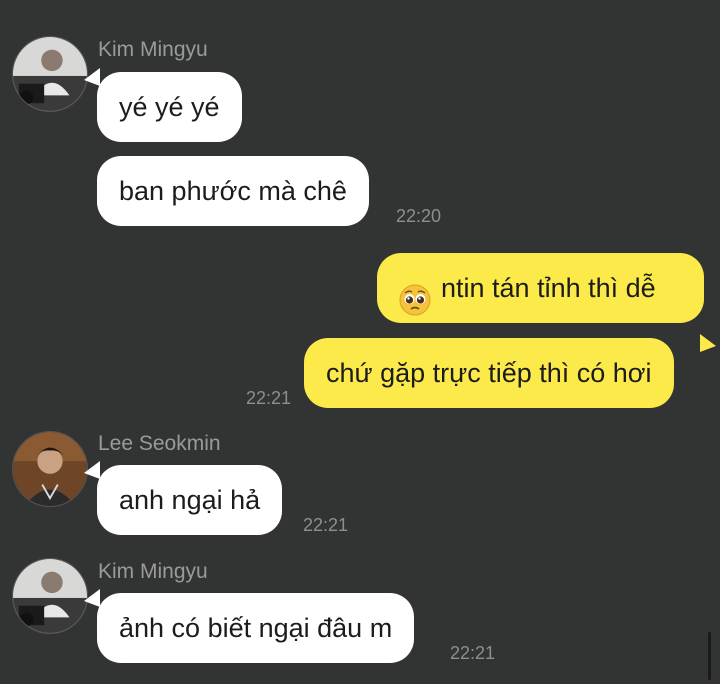 The width and height of the screenshot is (720, 684). Describe the element at coordinates (233, 191) in the screenshot. I see `message-bubble-incoming: ban phước mà chê` at that location.